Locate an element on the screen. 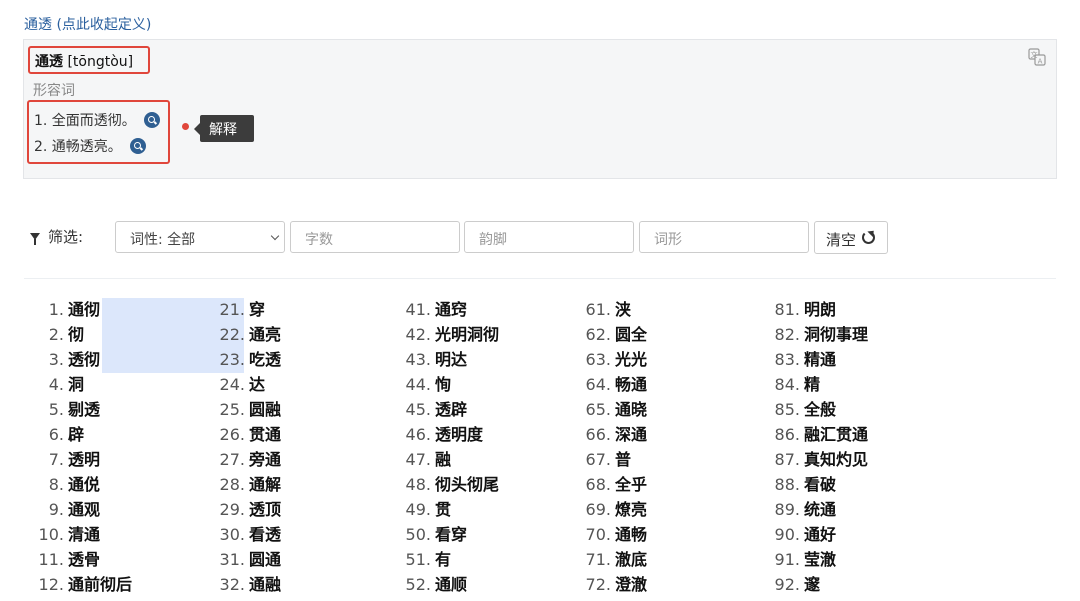  list-item-word: 彻 is located at coordinates (76, 334).